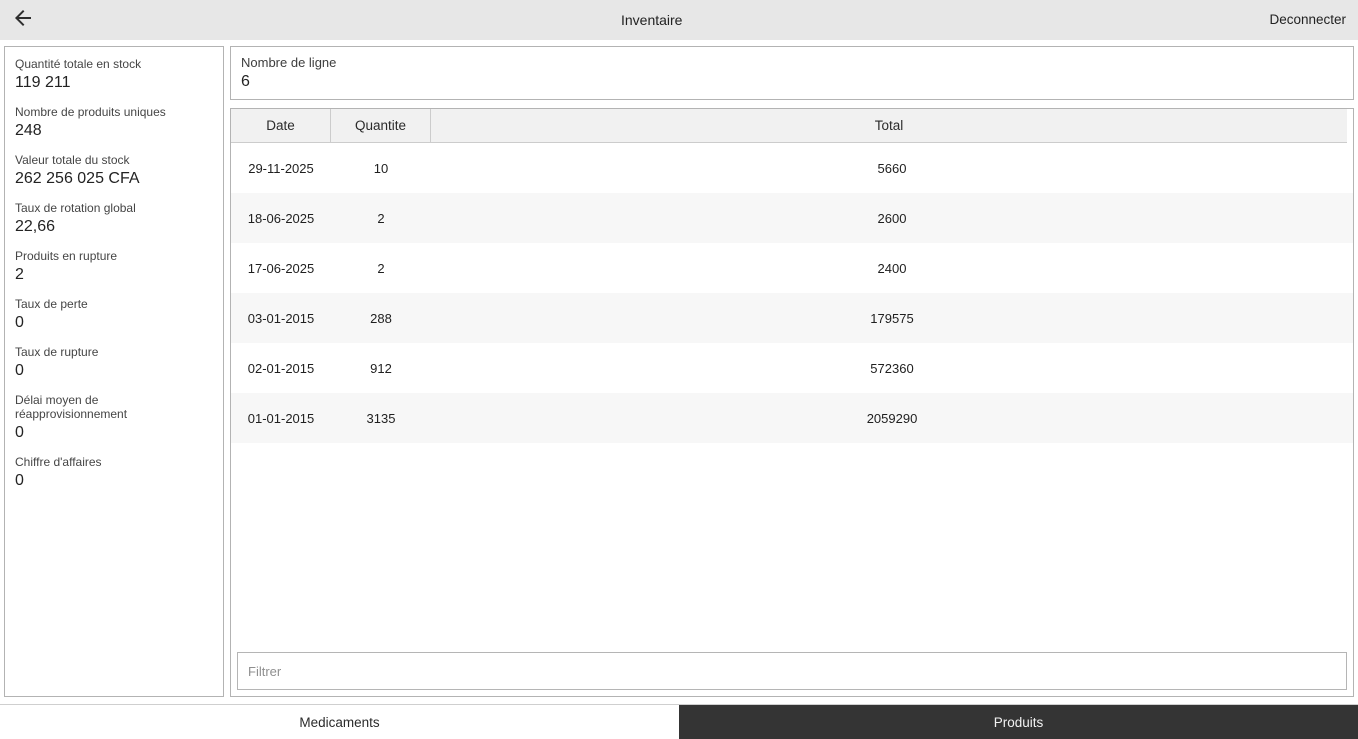 Image resolution: width=1358 pixels, height=739 pixels. What do you see at coordinates (792, 268) in the screenshot?
I see `table-row: 17-06-2025 2 2400` at bounding box center [792, 268].